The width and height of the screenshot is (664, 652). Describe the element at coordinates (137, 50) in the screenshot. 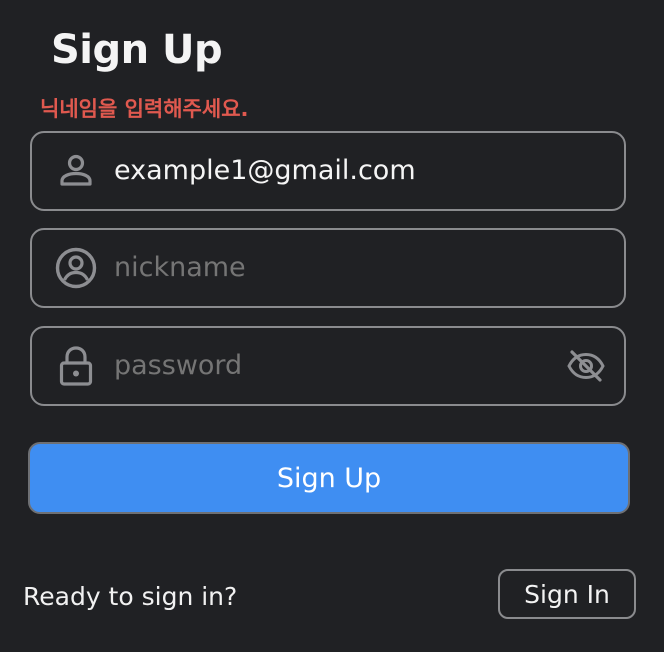

I see `page-title: Sign Up` at that location.